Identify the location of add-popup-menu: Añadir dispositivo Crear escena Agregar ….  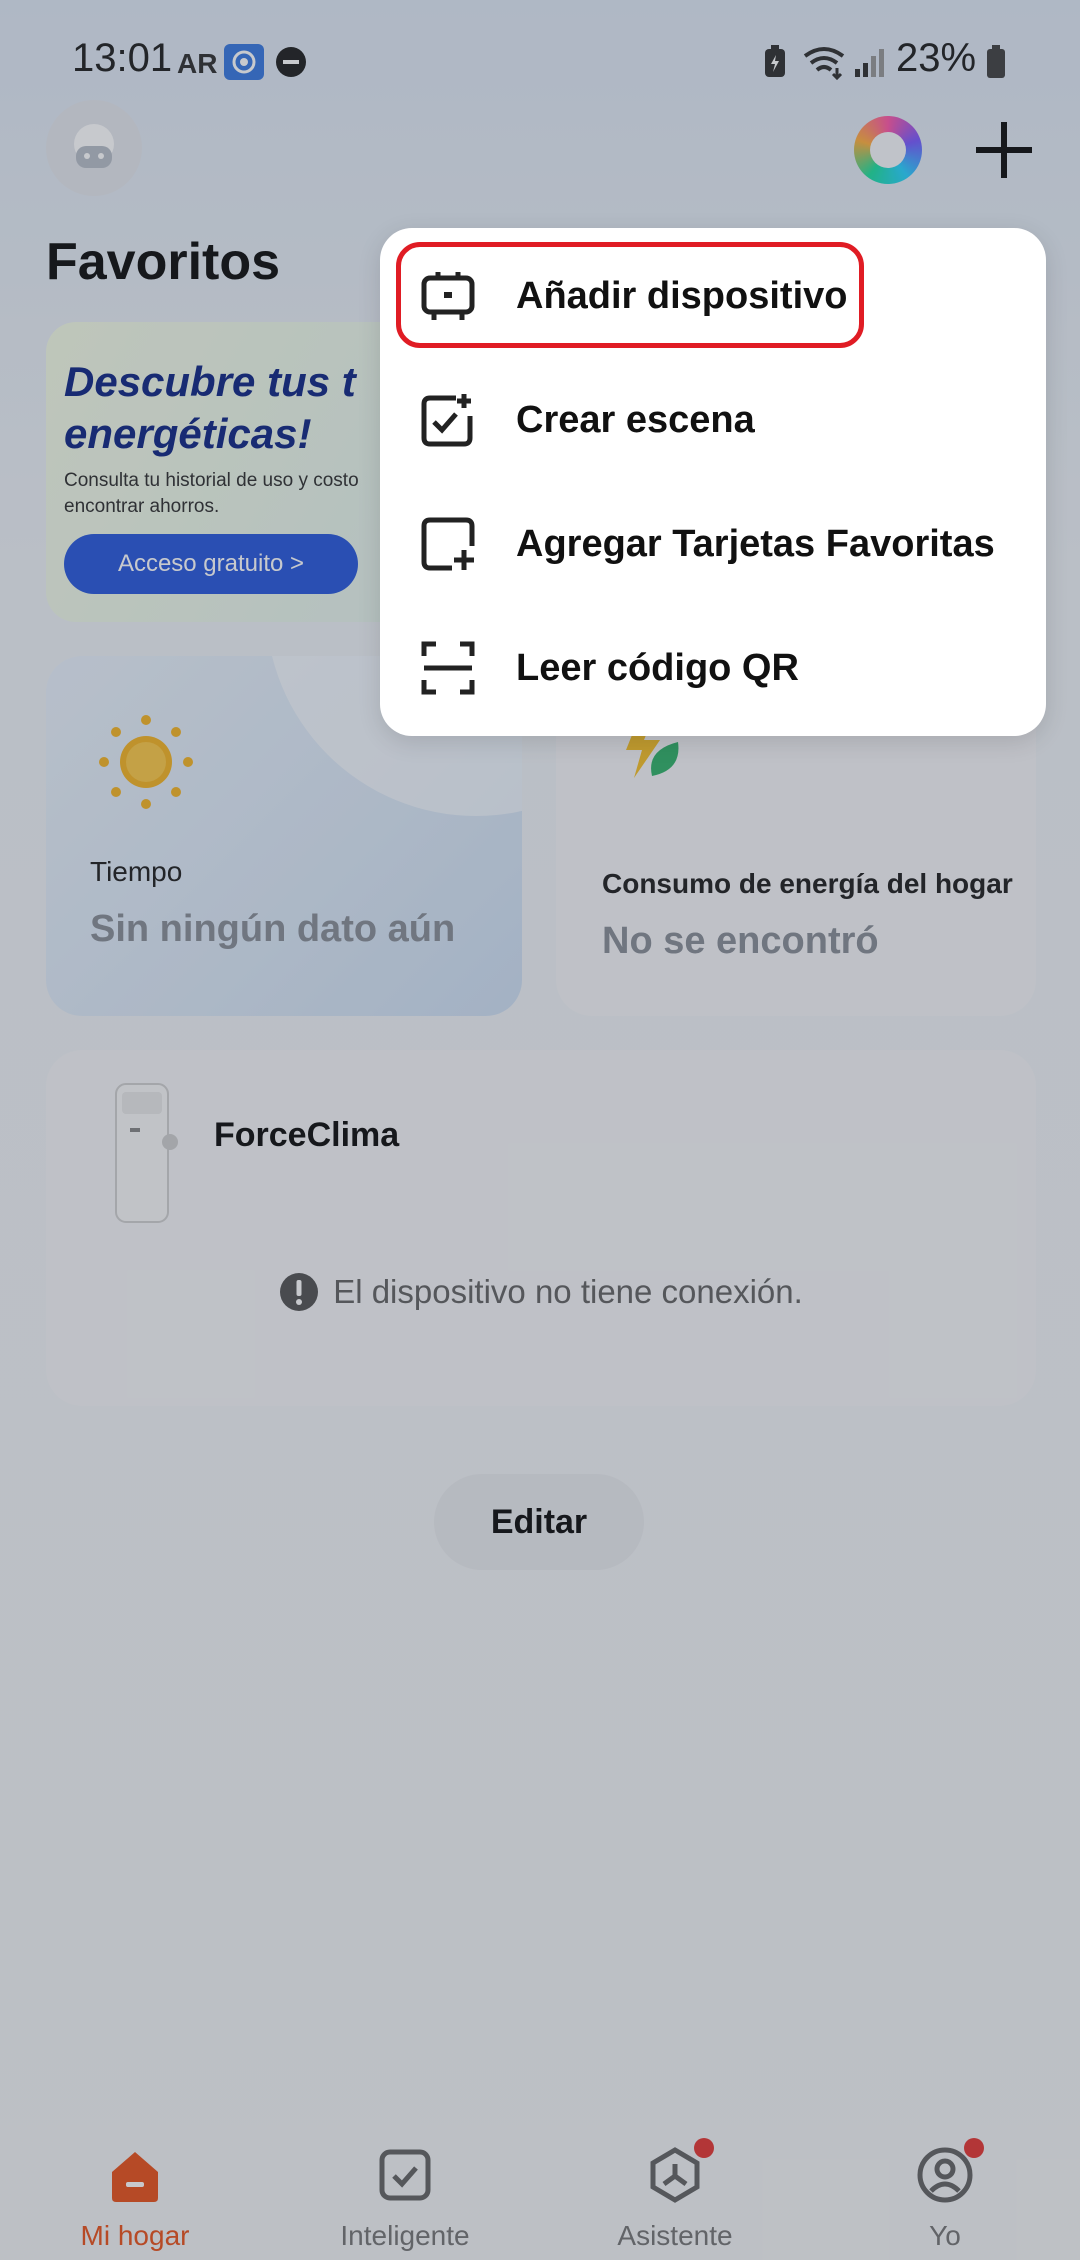
(713, 482).